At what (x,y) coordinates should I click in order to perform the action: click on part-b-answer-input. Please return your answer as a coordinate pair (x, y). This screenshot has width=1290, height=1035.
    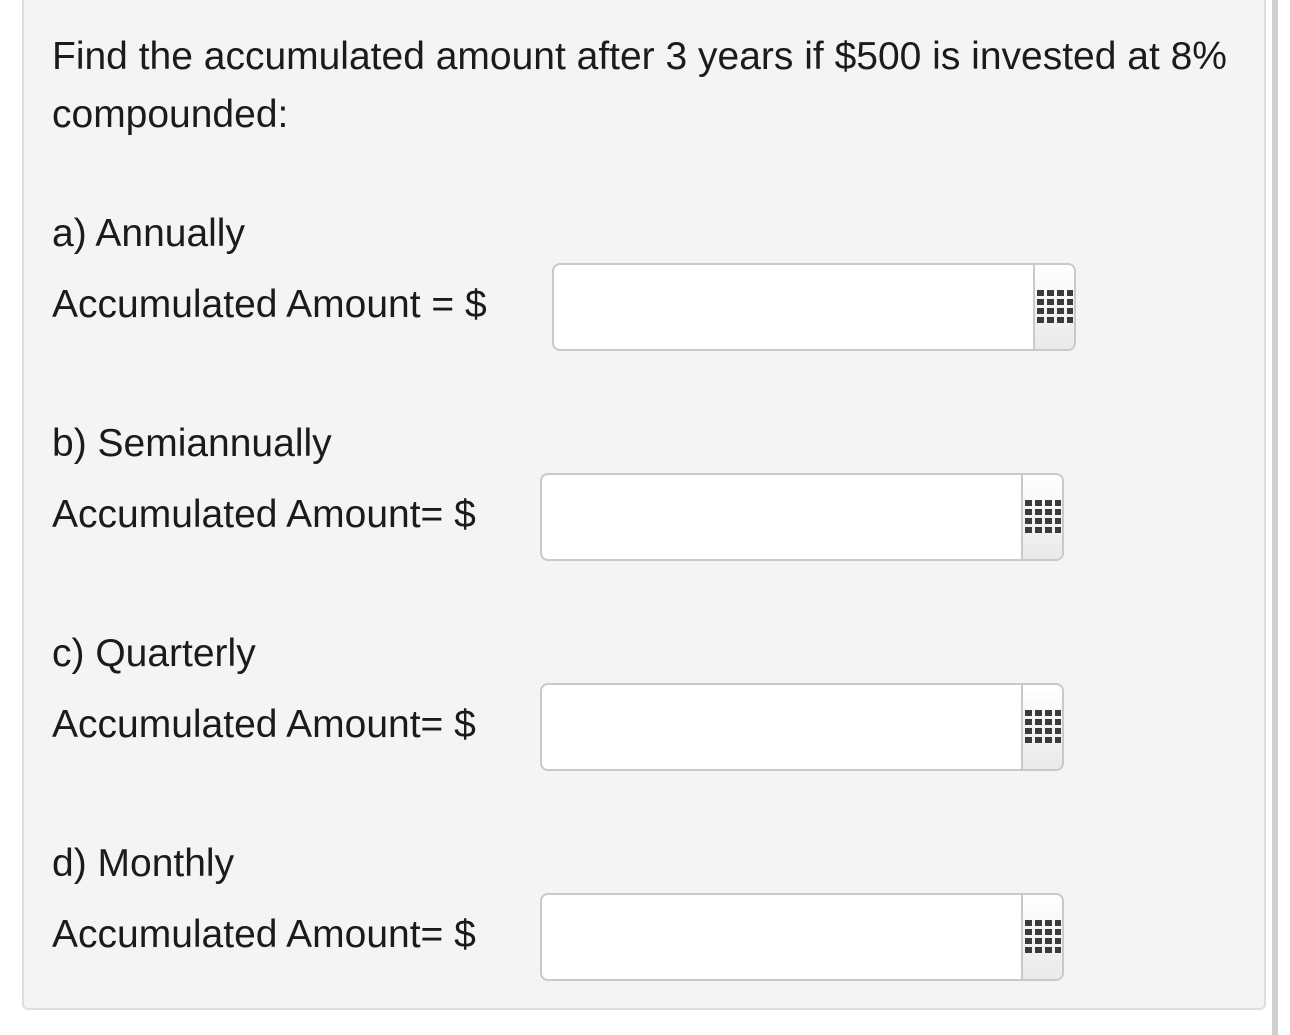
    Looking at the image, I should click on (781, 517).